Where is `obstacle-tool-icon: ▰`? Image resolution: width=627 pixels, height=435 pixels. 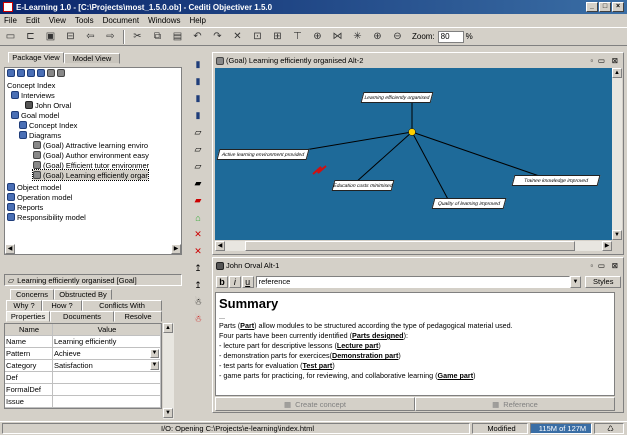 obstacle-tool-icon: ▰ is located at coordinates (198, 200).